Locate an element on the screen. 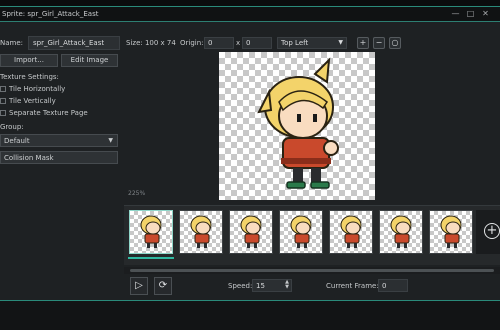 Image resolution: width=500 pixels, height=330 pixels. tile-vertically-checkbox: Tile Vertically is located at coordinates (28, 101).